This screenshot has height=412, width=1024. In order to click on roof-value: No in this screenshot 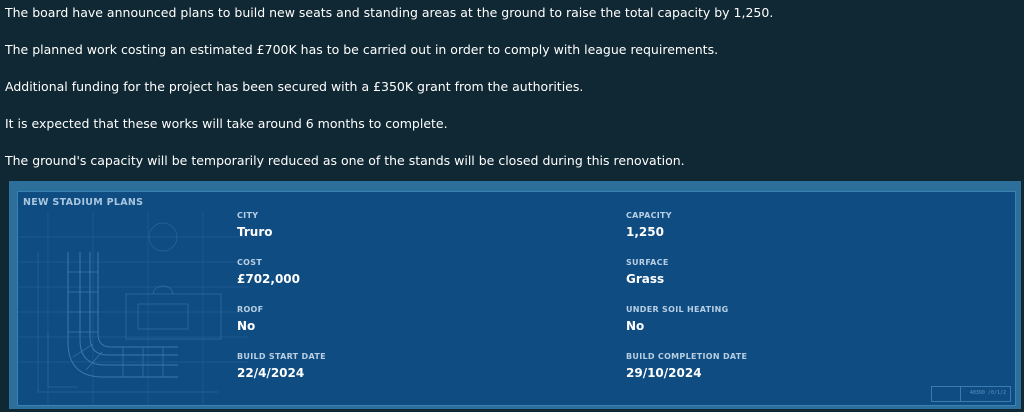, I will do `click(246, 326)`.